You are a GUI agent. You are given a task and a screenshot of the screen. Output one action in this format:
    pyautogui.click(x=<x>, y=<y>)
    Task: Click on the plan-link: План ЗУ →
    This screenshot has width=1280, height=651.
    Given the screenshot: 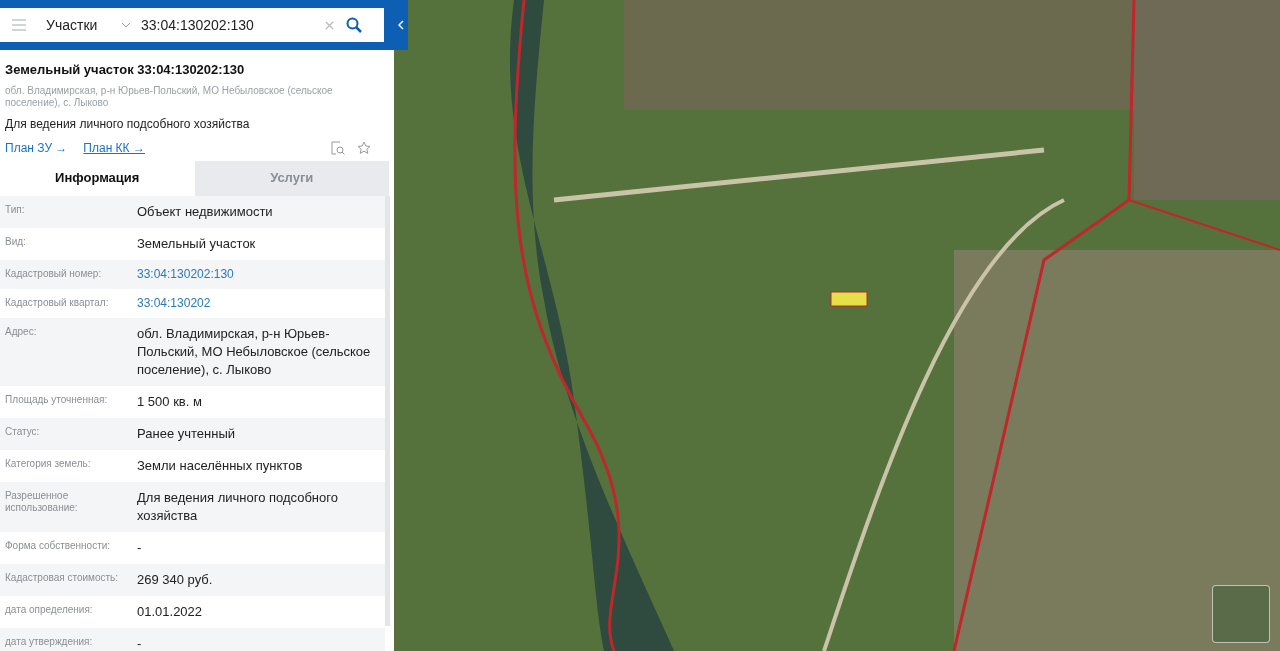 What is the action you would take?
    pyautogui.click(x=36, y=147)
    